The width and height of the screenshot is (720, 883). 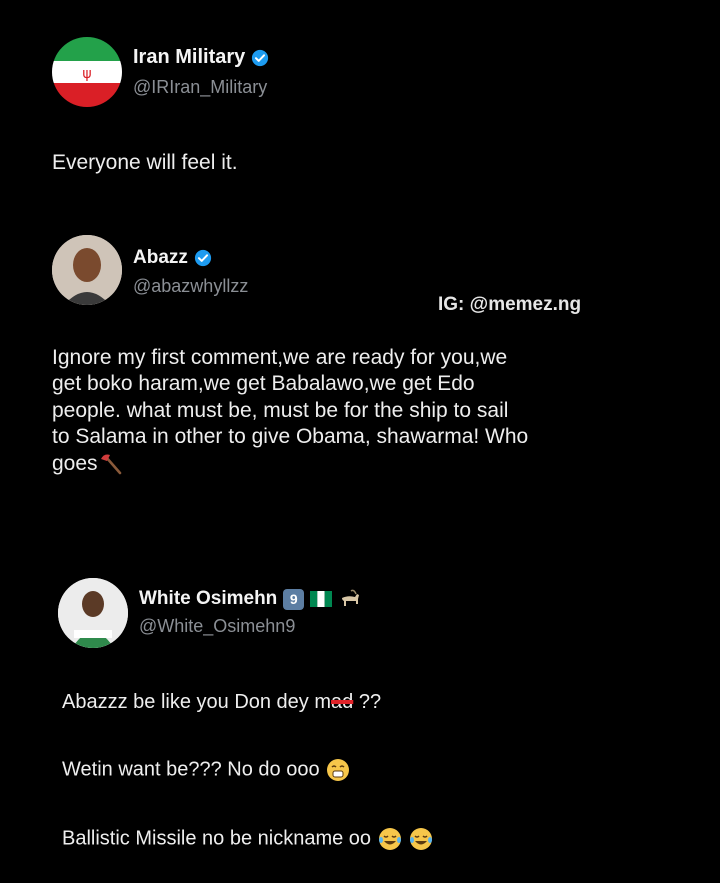 I want to click on keycap-number: 9, so click(x=293, y=599).